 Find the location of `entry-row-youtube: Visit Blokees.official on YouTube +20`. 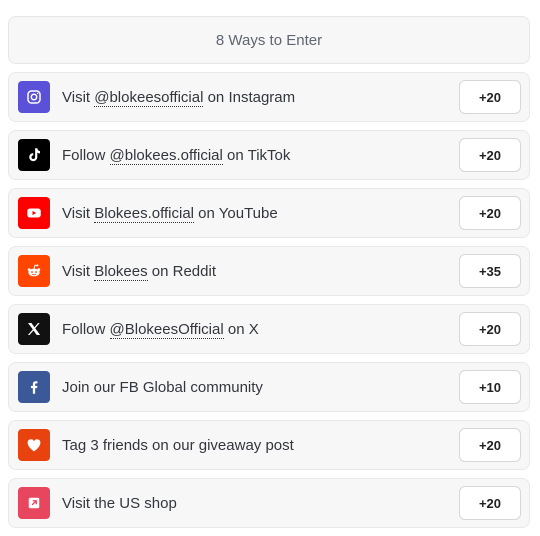

entry-row-youtube: Visit Blokees.official on YouTube +20 is located at coordinates (269, 213).